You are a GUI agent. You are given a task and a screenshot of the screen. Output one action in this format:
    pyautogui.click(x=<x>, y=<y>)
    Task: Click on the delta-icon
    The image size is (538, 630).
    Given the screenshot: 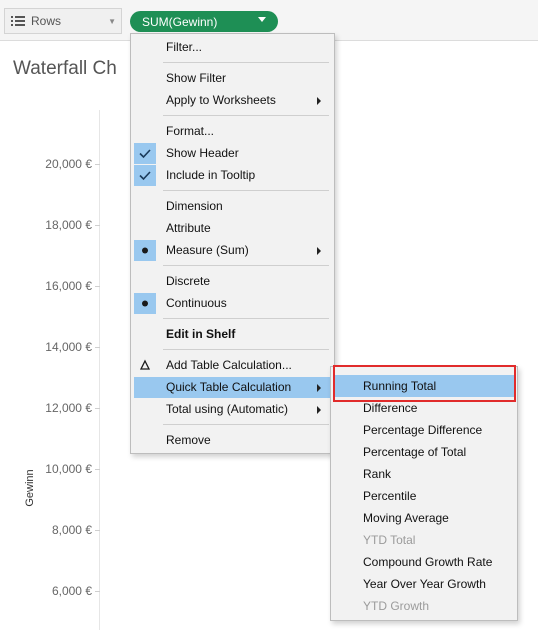 What is the action you would take?
    pyautogui.click(x=145, y=365)
    